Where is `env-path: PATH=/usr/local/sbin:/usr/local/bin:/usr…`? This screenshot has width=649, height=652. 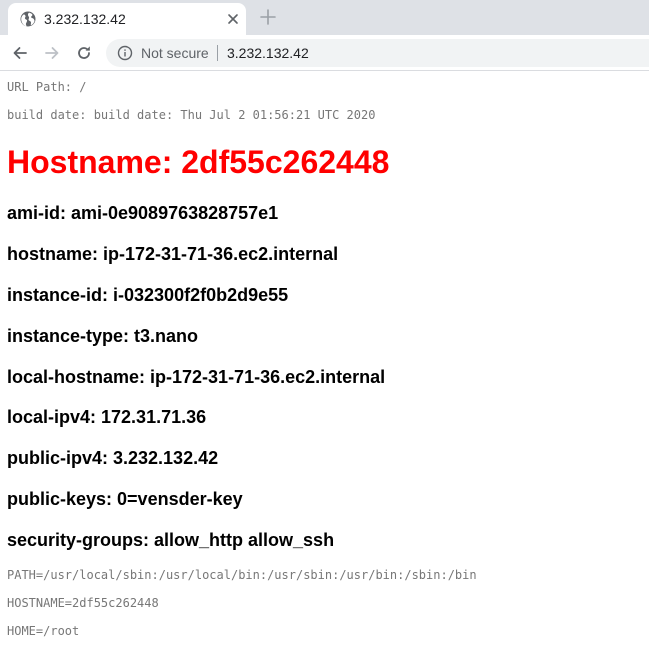 env-path: PATH=/usr/local/sbin:/usr/local/bin:/usr… is located at coordinates (242, 575).